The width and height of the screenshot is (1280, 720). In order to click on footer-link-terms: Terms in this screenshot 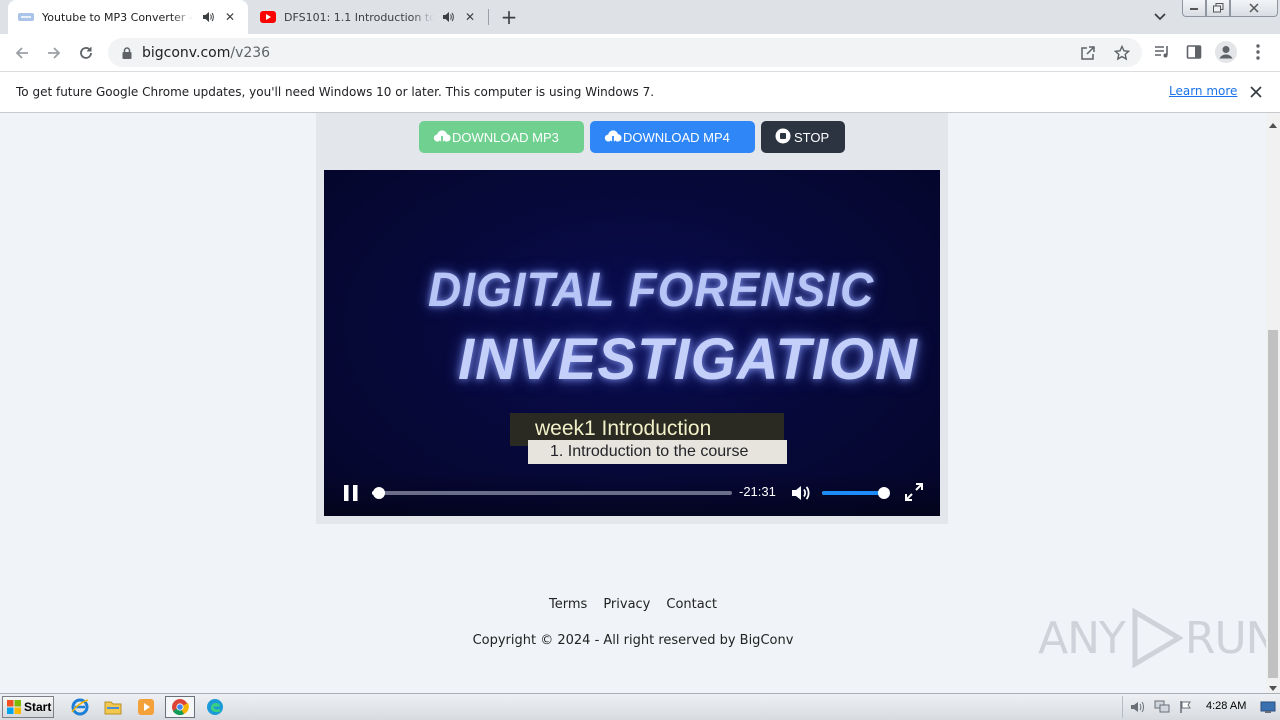, I will do `click(568, 604)`.